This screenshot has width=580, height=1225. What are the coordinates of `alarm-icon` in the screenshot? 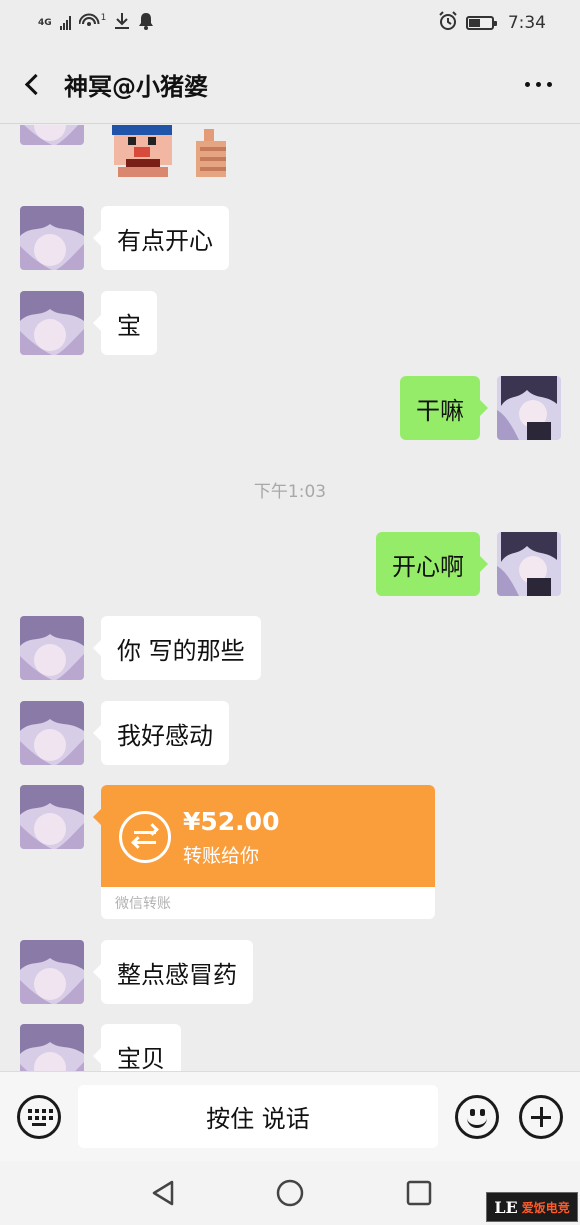 It's located at (448, 23).